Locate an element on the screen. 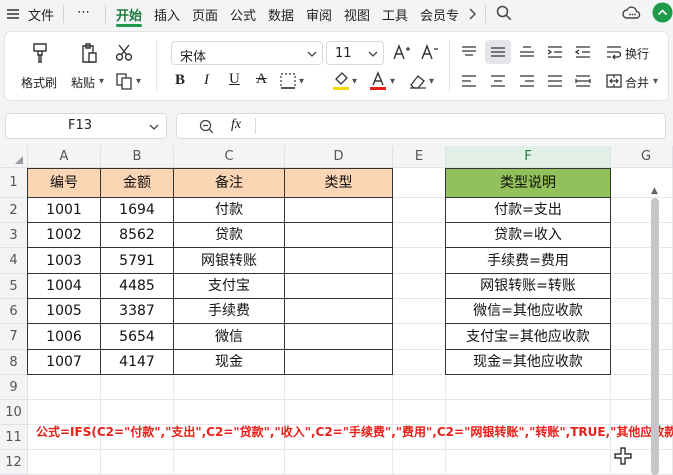  merge-cells-icon is located at coordinates (614, 81).